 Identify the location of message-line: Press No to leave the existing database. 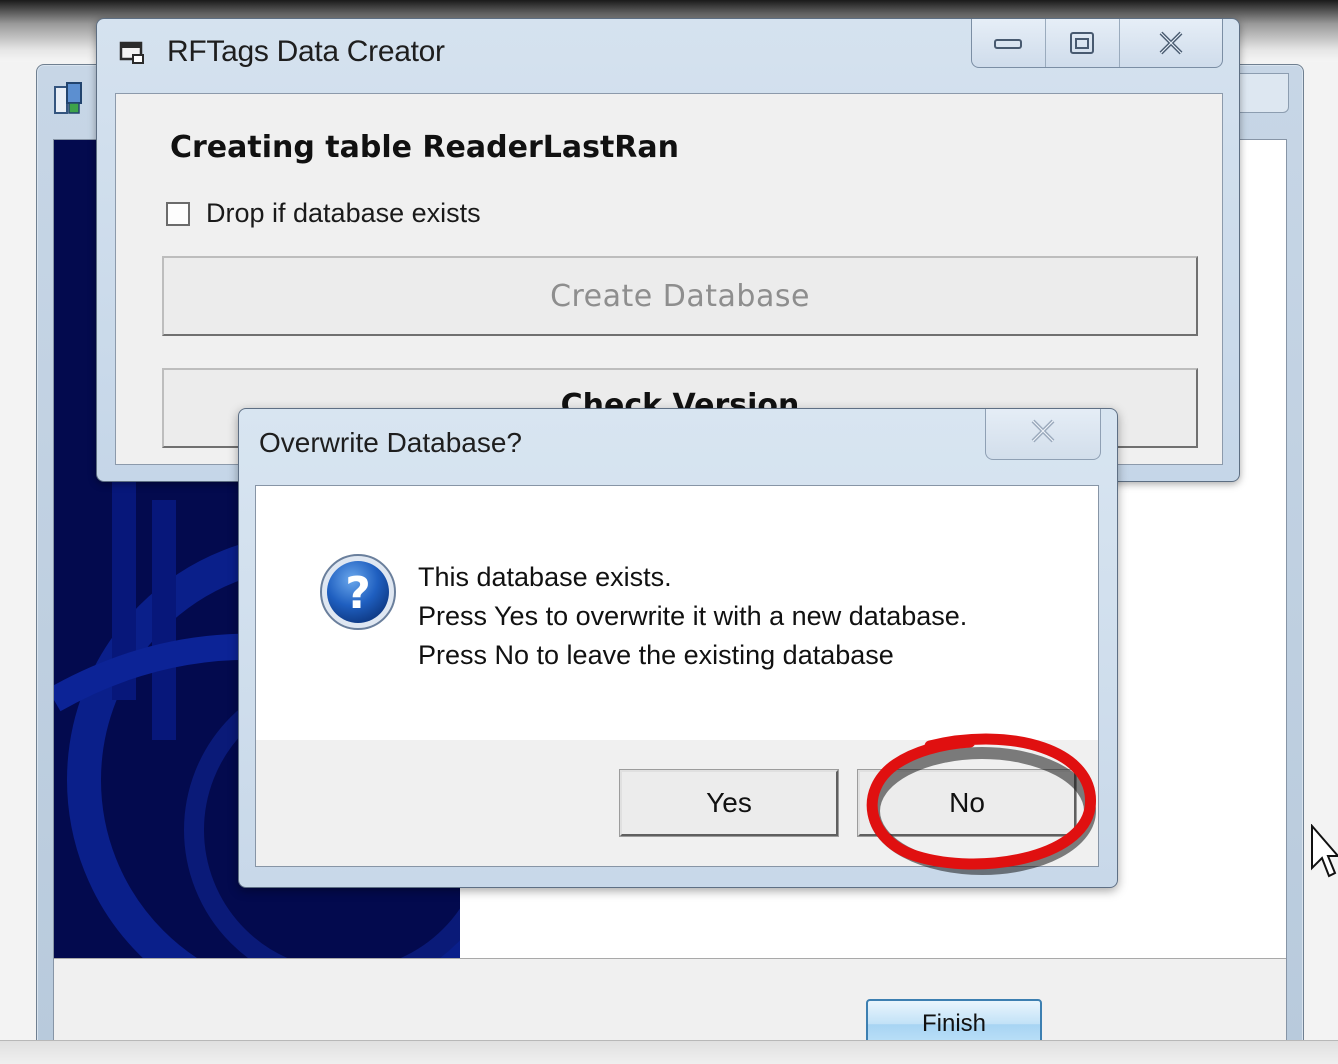
(656, 655).